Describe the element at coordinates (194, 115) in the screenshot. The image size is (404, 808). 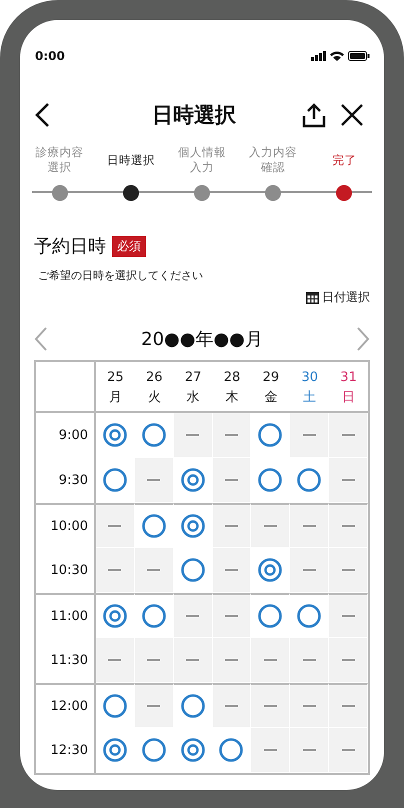
I see `page-title: 日時選択` at that location.